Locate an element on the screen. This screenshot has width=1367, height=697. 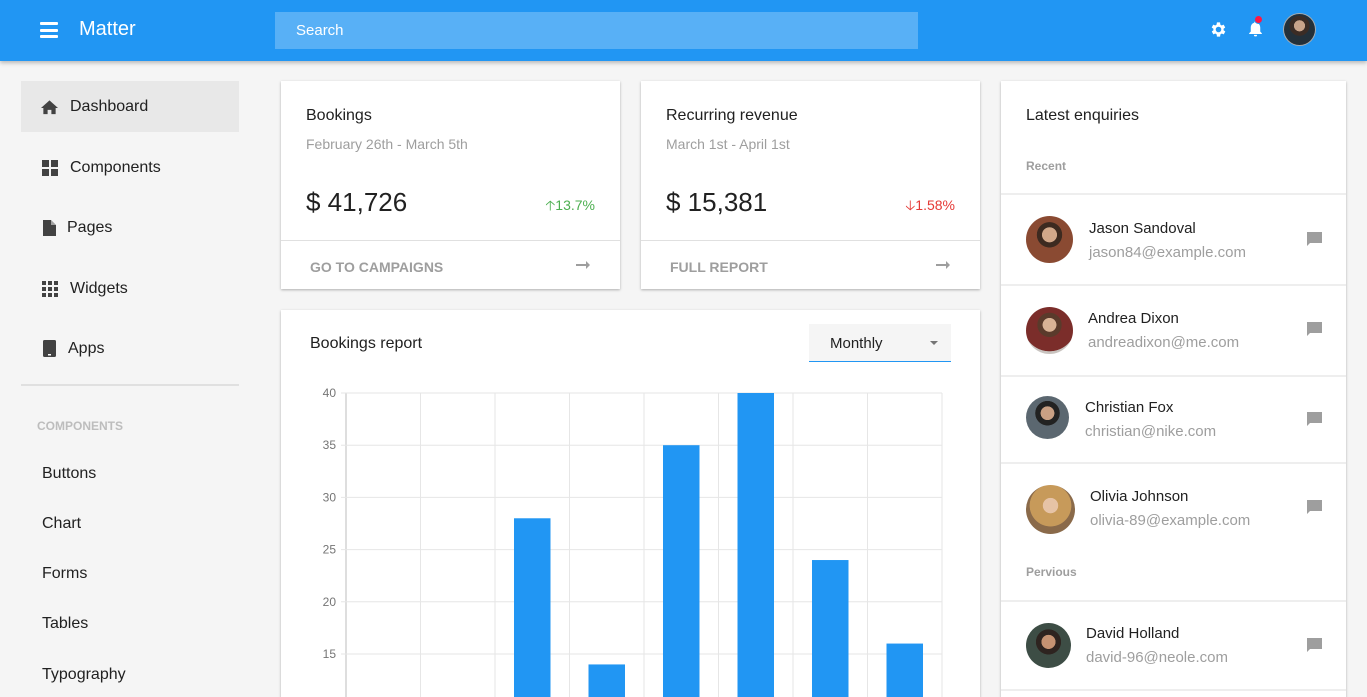
card-footer: GO TO CAMPAIGNS is located at coordinates (450, 264).